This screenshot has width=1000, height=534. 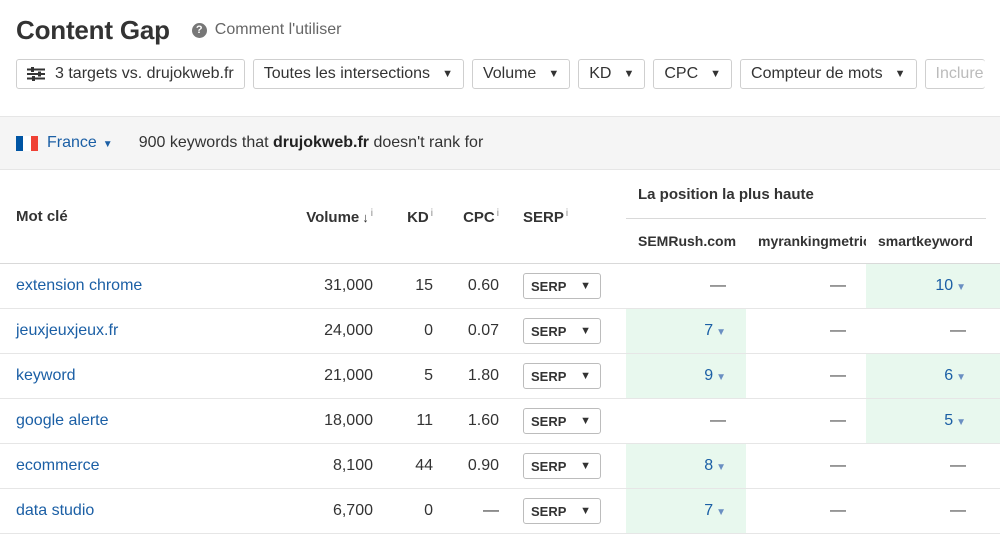 I want to click on word-count-dropdown: Compteur de mots ▼, so click(x=828, y=74).